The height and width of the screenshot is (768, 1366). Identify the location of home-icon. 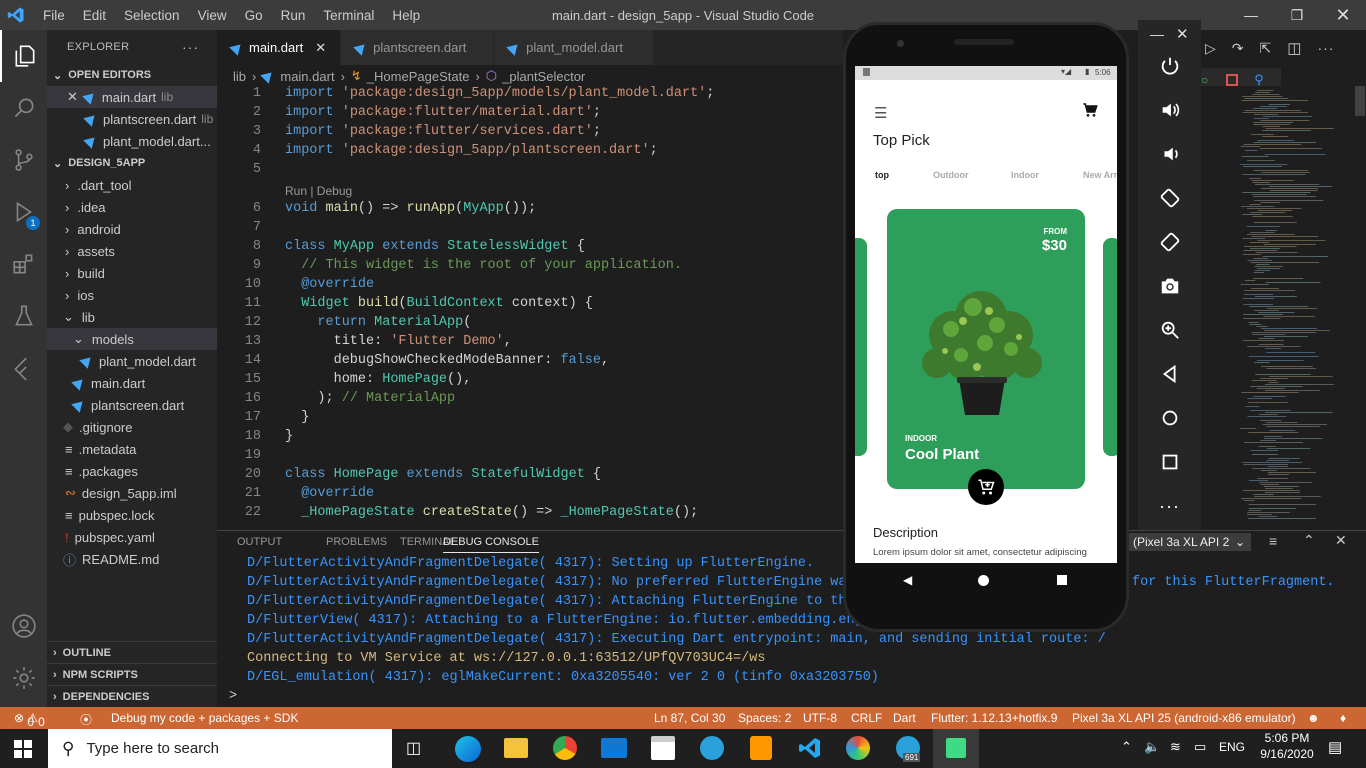
(1169, 418).